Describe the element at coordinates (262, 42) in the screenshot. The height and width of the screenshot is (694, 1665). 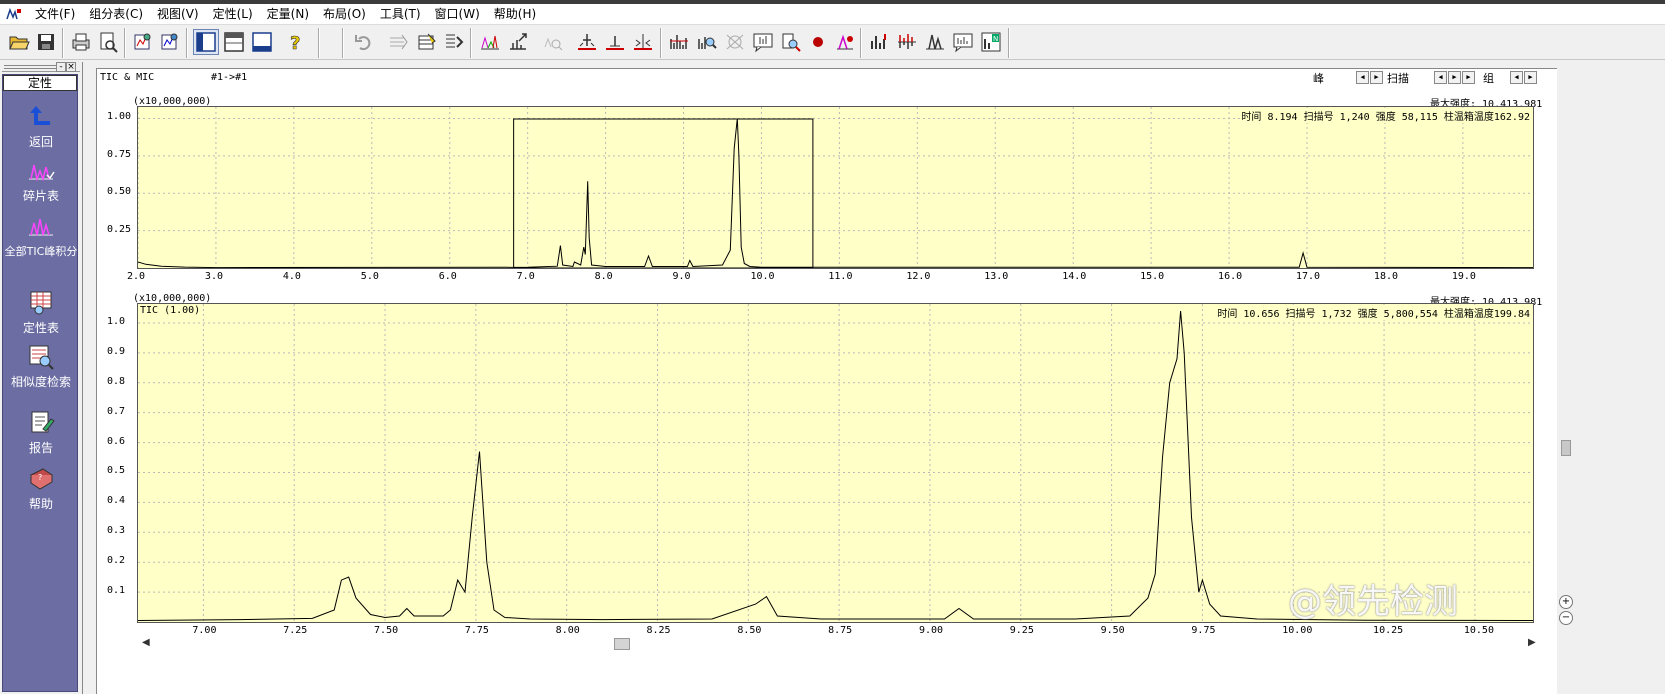
I see `layout-bottom-icon` at that location.